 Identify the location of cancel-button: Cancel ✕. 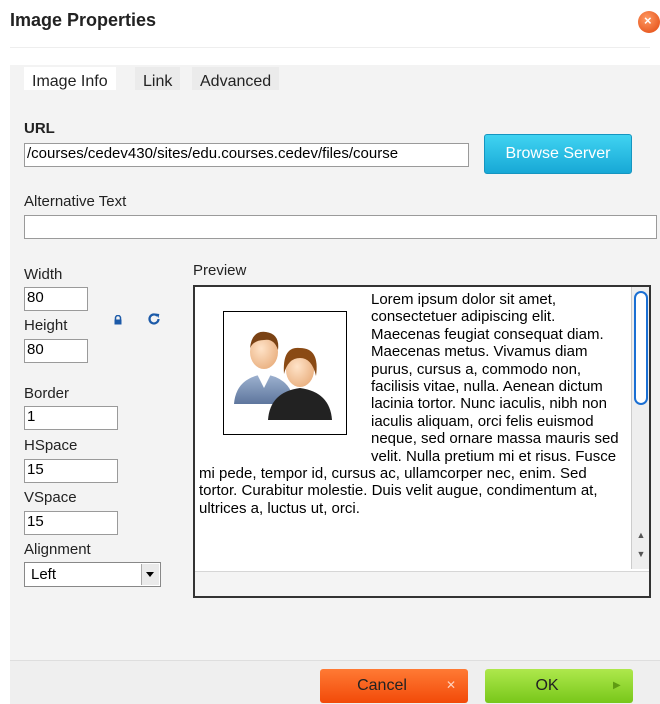
(394, 686).